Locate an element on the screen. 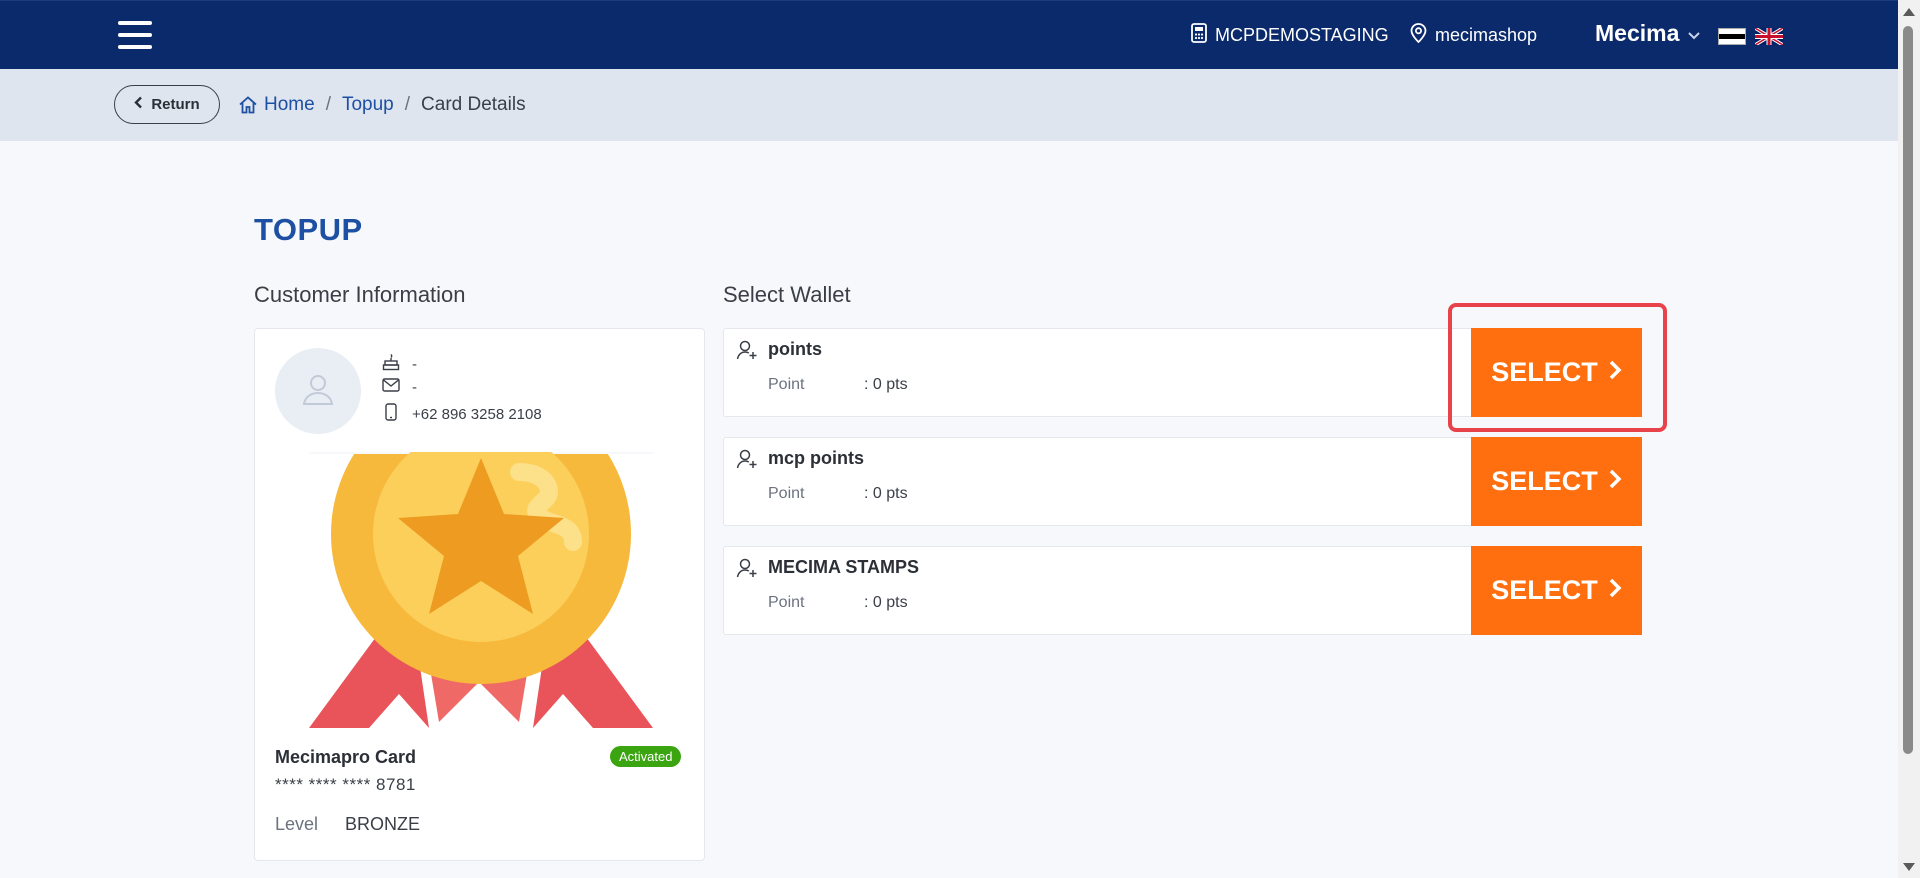 This screenshot has width=1920, height=878. customer-section-title: Customer Information is located at coordinates (360, 294).